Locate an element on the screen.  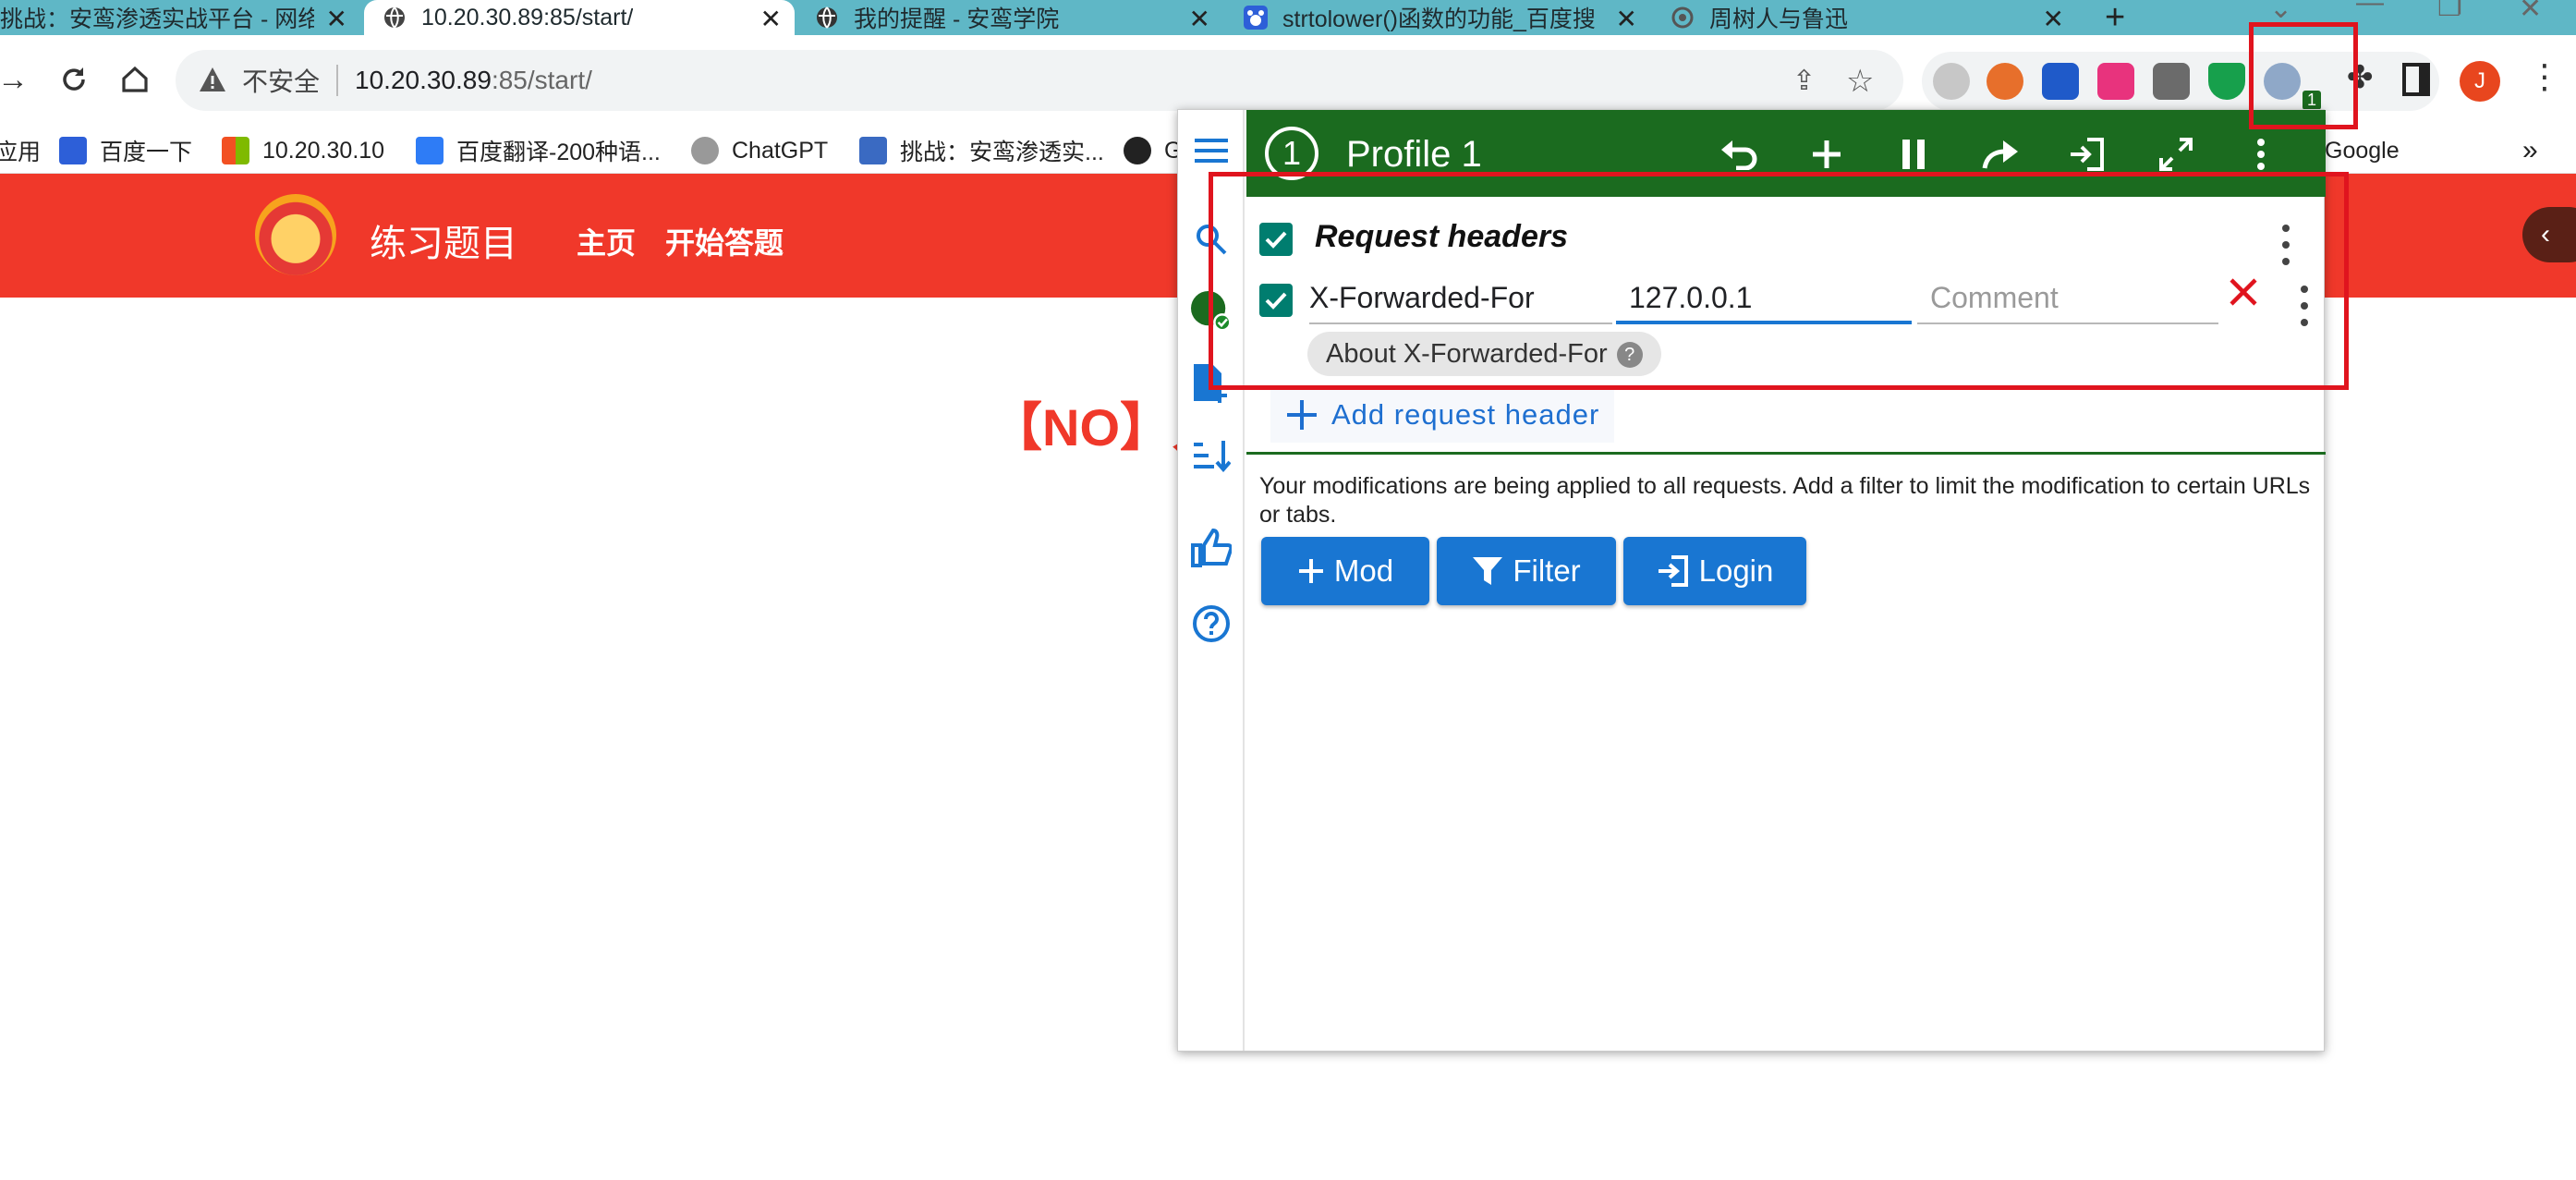
bookmark-baidu: 百度一下 is located at coordinates (125, 151).